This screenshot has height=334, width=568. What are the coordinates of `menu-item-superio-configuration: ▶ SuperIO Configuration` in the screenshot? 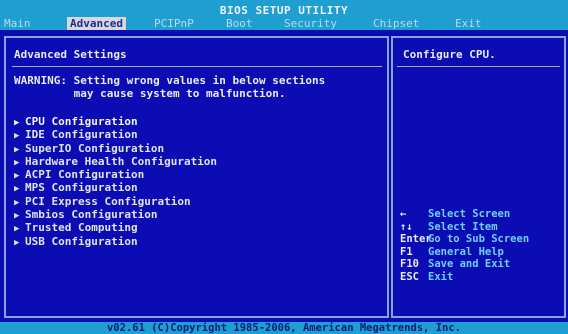 It's located at (115, 148).